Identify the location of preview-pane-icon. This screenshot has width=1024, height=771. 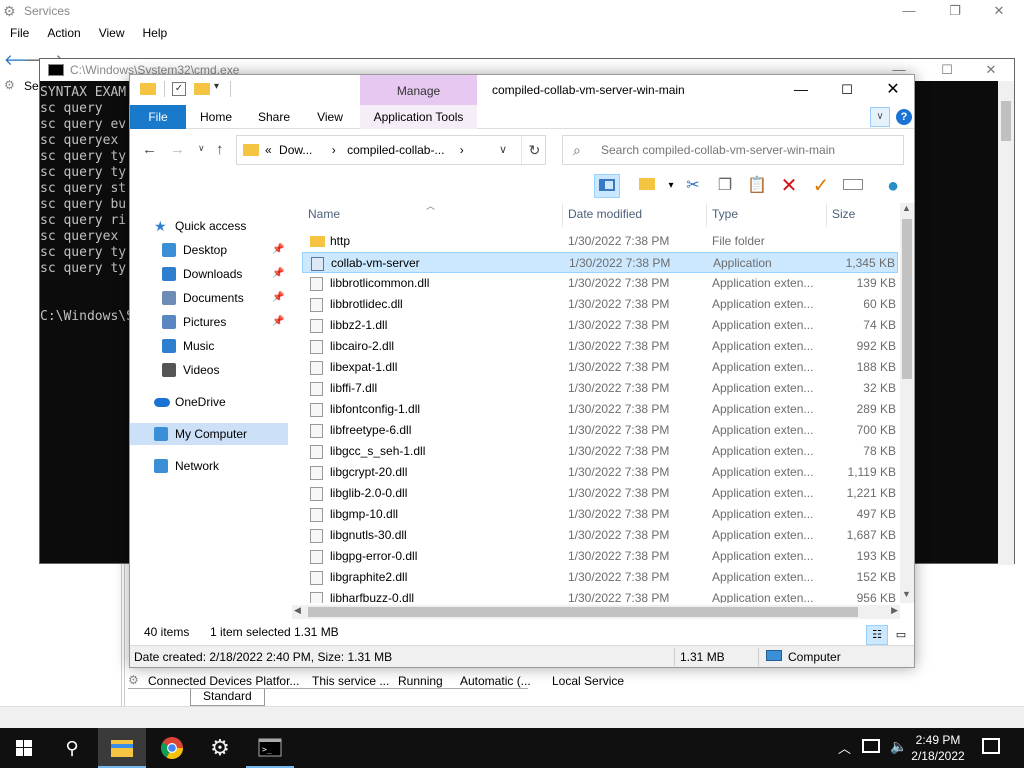
(607, 186).